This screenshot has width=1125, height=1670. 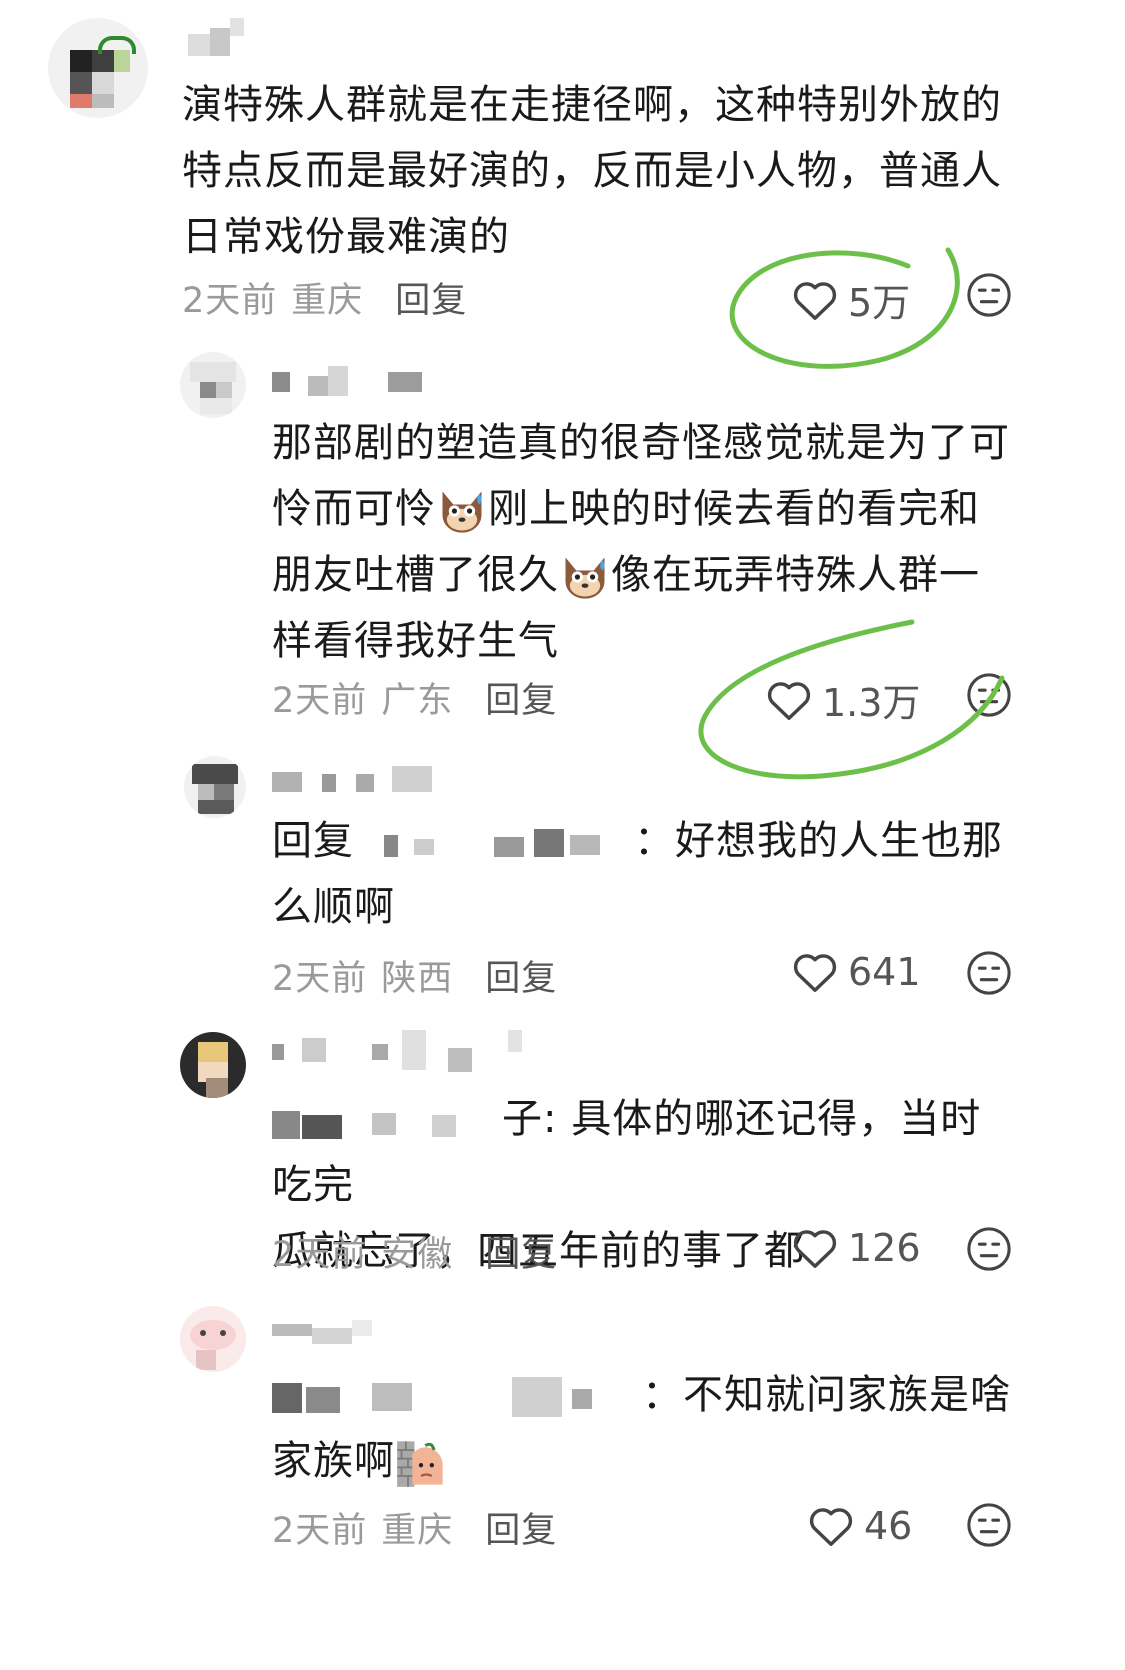 I want to click on comment-text-part: 家族啊, so click(x=333, y=1461).